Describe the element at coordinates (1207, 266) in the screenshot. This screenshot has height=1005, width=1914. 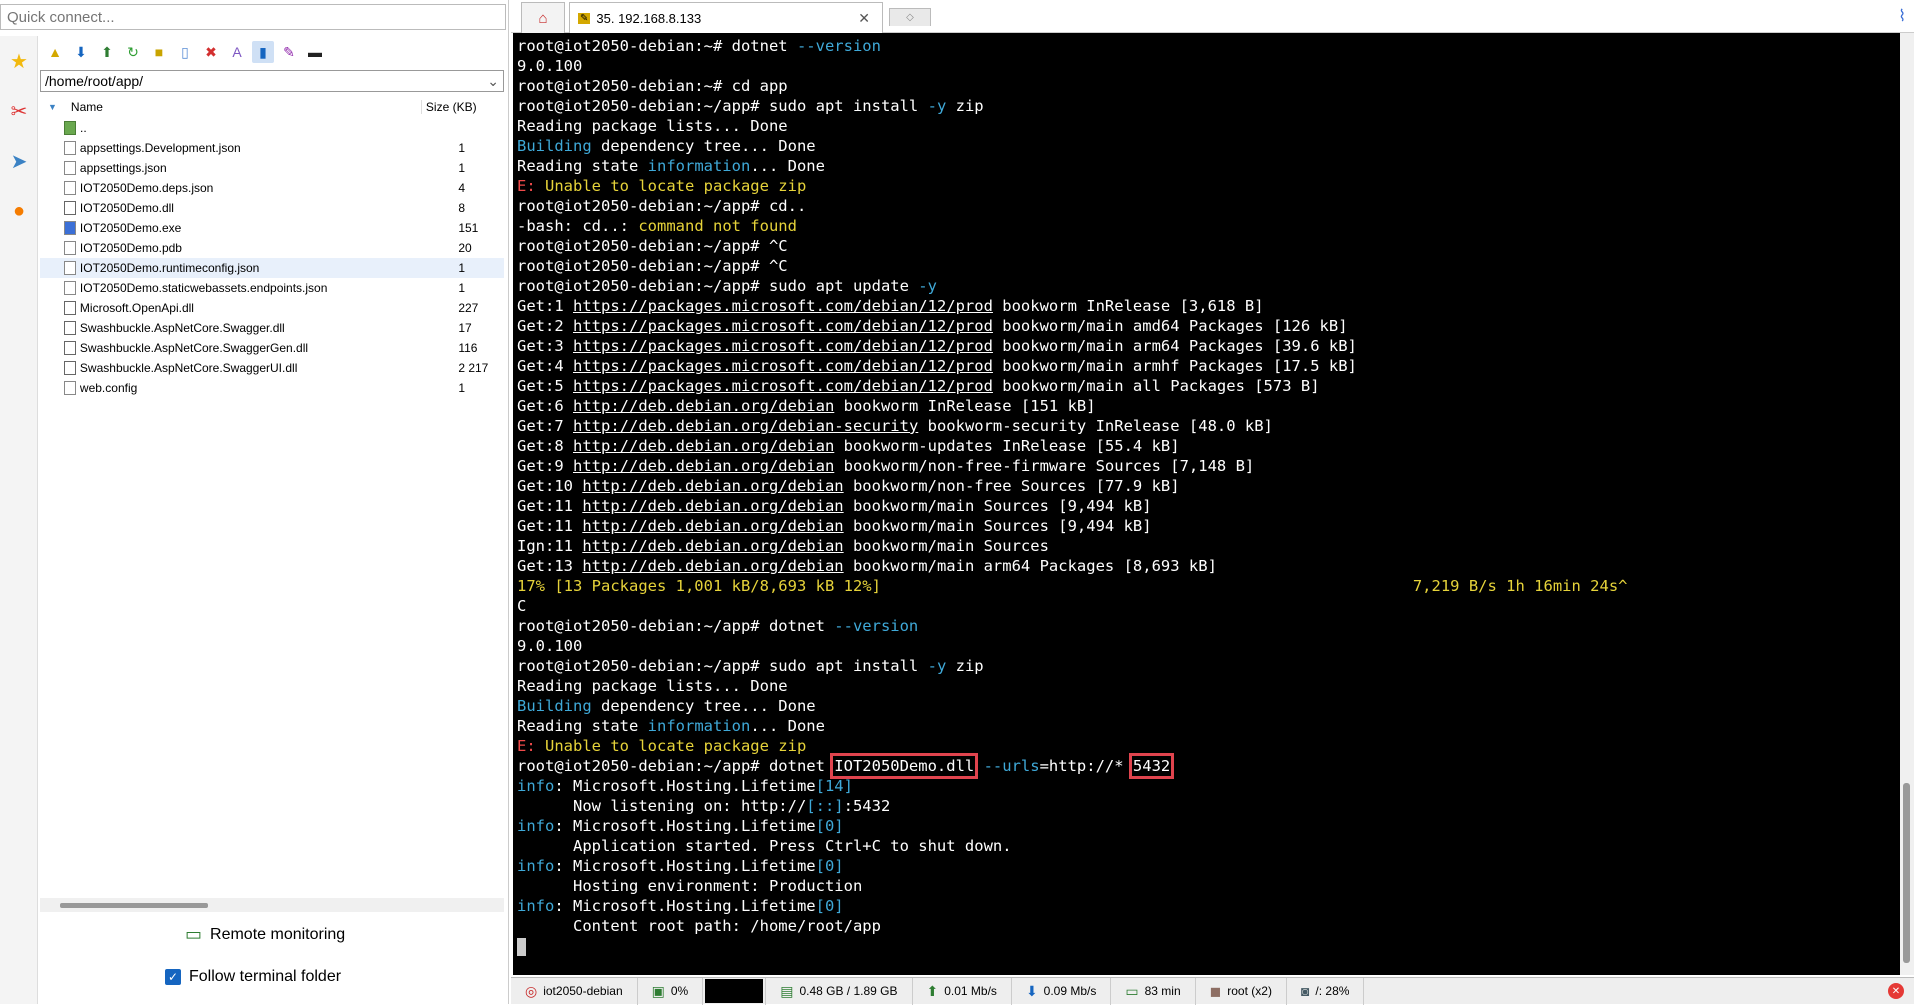
I see `terminal-line: root@iot2050-debian:~/app# ^C` at that location.